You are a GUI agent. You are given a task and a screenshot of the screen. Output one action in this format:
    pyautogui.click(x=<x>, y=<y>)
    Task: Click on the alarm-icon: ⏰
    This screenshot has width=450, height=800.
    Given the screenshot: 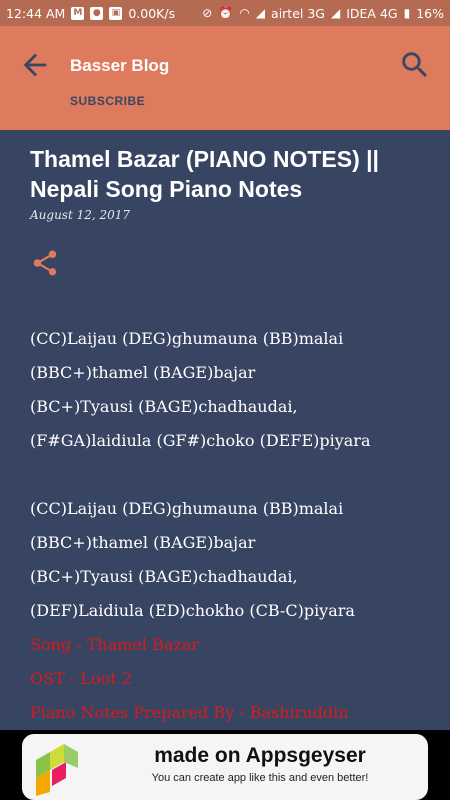 What is the action you would take?
    pyautogui.click(x=226, y=13)
    